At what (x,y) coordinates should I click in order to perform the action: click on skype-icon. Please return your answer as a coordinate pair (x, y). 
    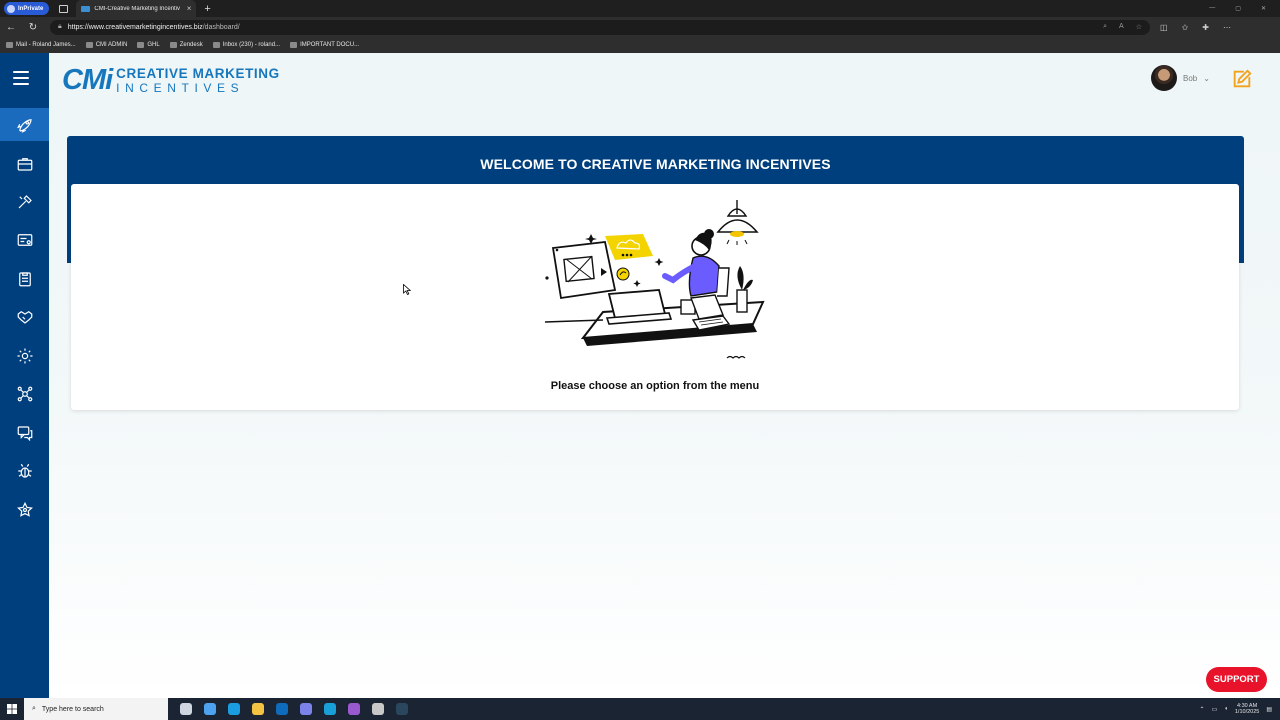
    Looking at the image, I should click on (330, 709).